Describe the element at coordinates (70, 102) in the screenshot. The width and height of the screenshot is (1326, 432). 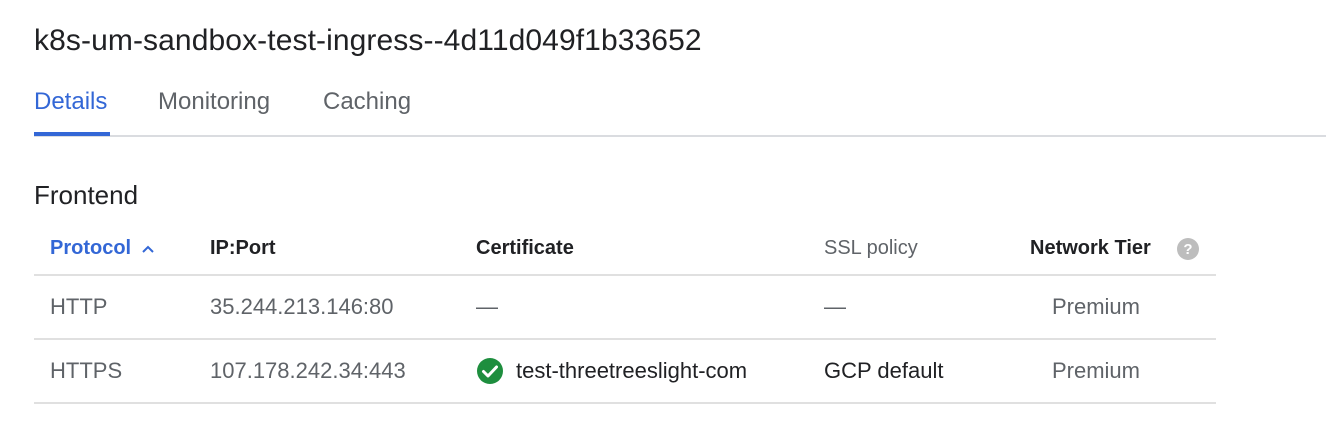
I see `tab-details: Details` at that location.